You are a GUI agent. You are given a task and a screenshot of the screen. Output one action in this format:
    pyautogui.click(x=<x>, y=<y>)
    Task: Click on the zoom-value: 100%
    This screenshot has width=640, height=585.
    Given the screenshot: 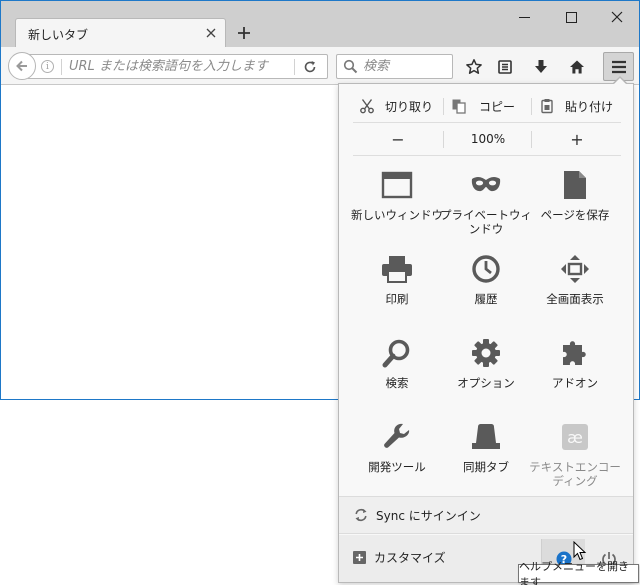 What is the action you would take?
    pyautogui.click(x=488, y=139)
    